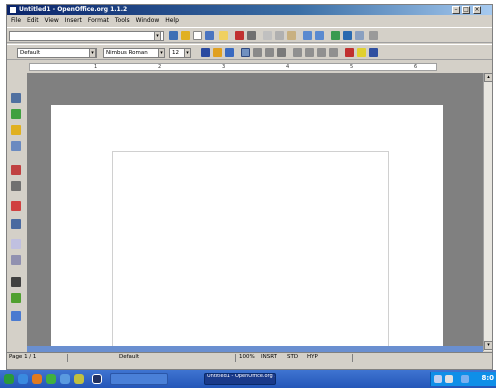 The width and height of the screenshot is (496, 388). Describe the element at coordinates (373, 35) in the screenshot. I see `help-icon` at that location.